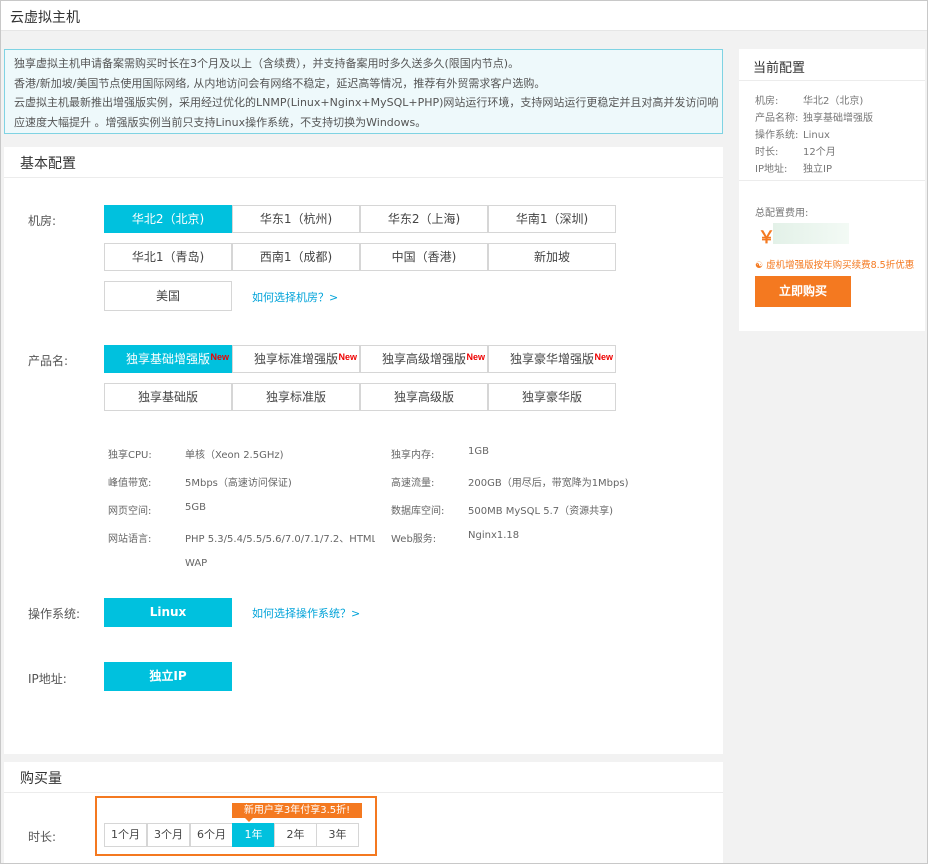 Image resolution: width=928 pixels, height=864 pixels. I want to click on summary-row-value: Linux, so click(816, 135).